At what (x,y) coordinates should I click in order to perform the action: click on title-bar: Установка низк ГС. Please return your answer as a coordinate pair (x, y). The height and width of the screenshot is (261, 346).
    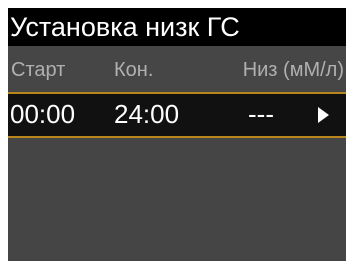
    Looking at the image, I should click on (177, 27).